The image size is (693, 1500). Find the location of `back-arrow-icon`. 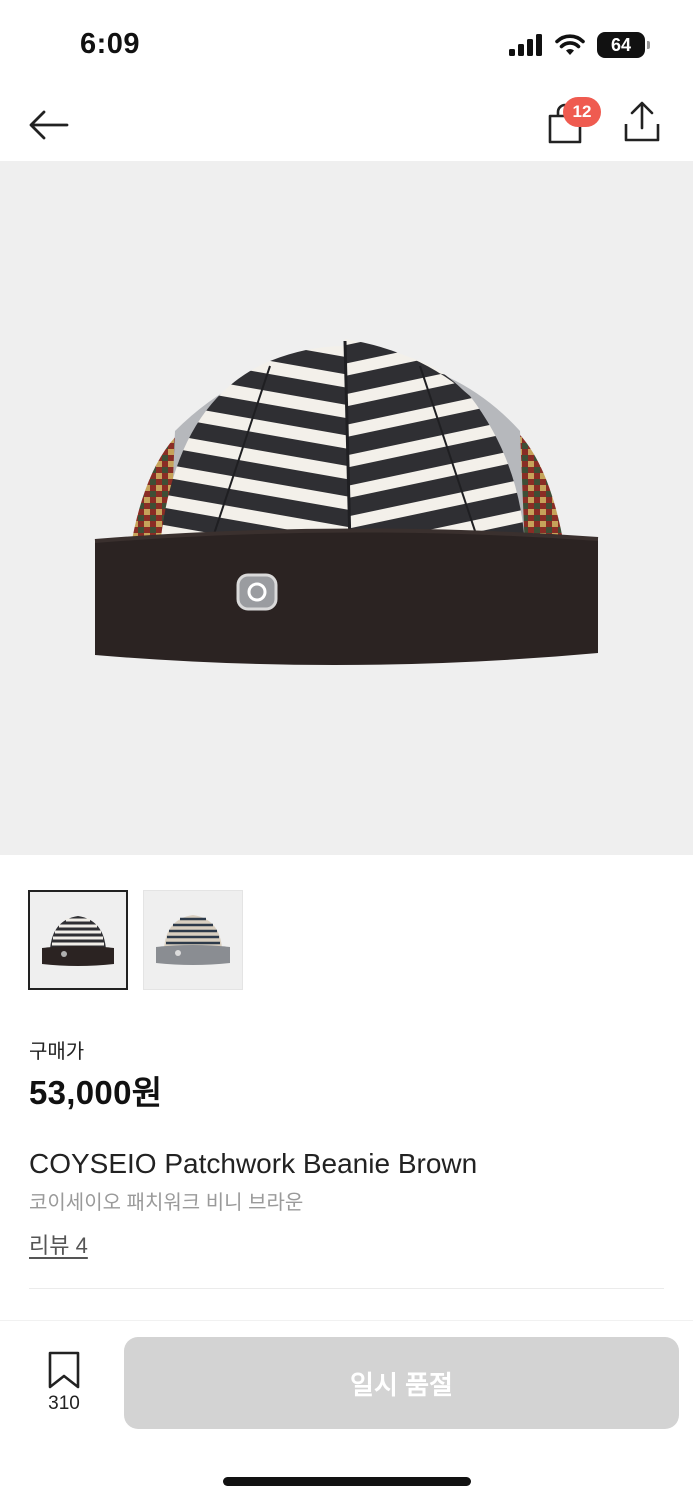

back-arrow-icon is located at coordinates (49, 125).